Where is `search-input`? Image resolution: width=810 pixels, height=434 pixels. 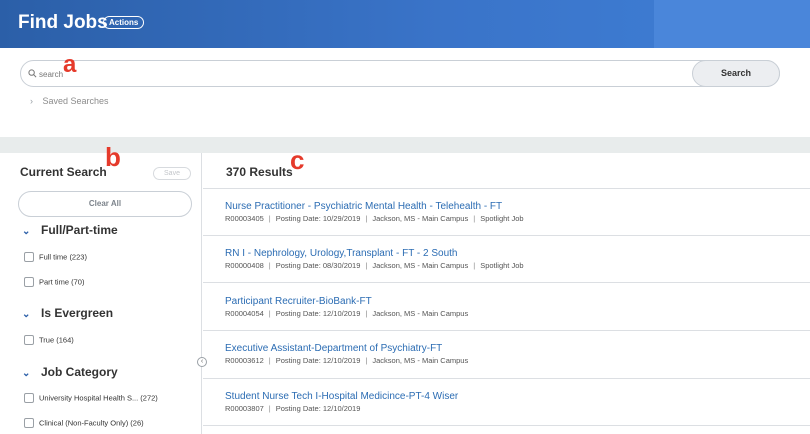
search-input is located at coordinates (364, 74).